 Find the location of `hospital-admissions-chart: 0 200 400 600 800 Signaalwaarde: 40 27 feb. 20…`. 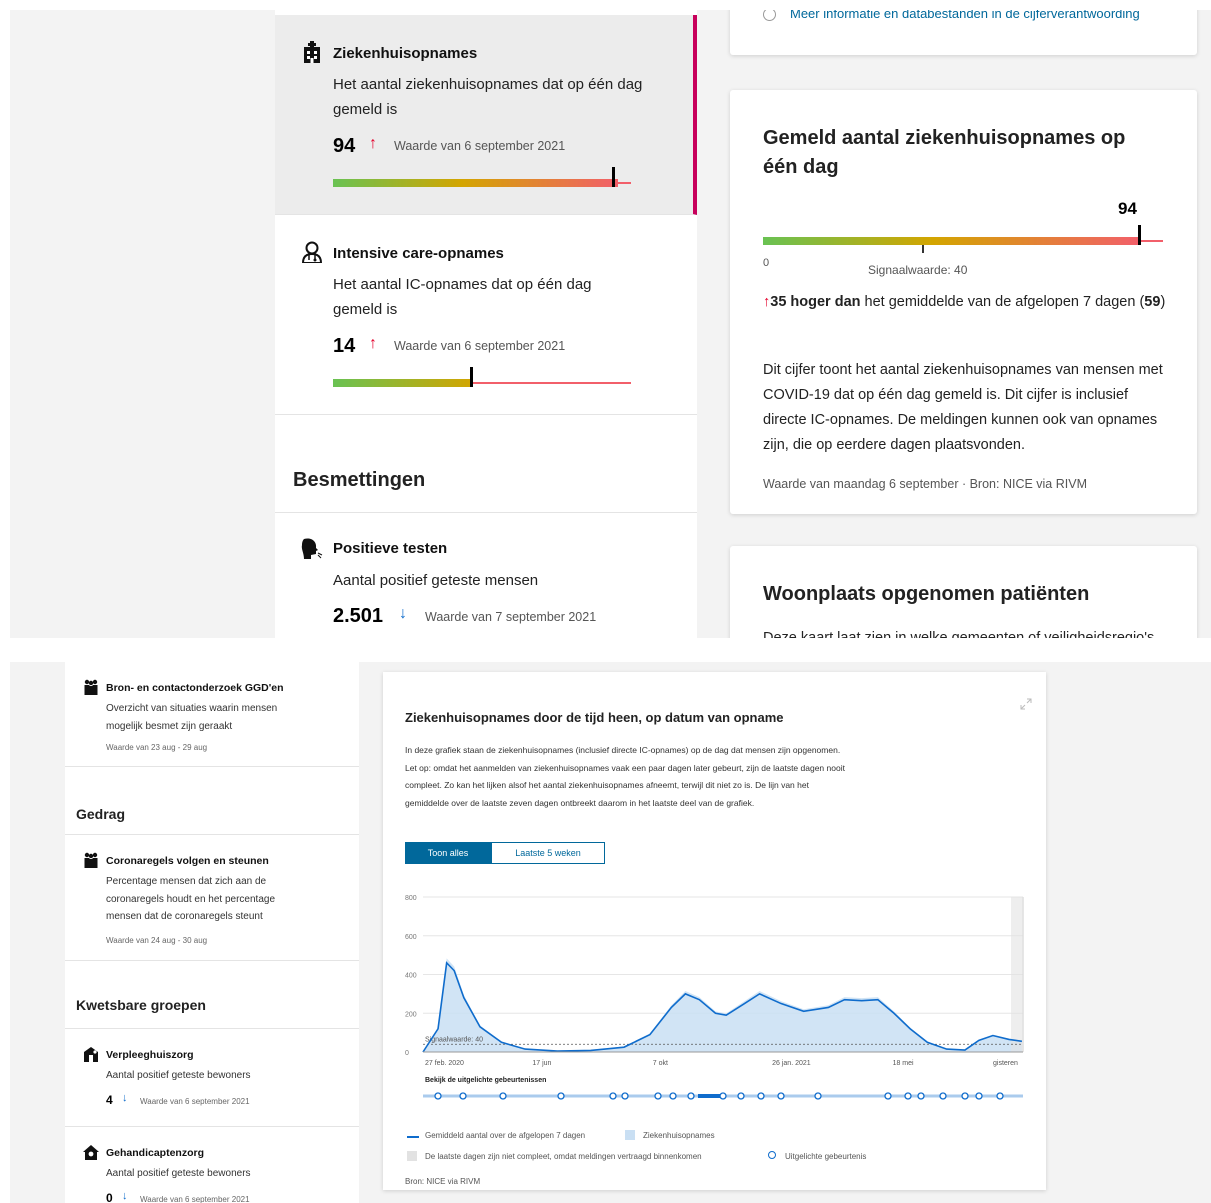

hospital-admissions-chart: 0 200 400 600 800 Signaalwaarde: 40 27 feb. 20… is located at coordinates (714, 997).